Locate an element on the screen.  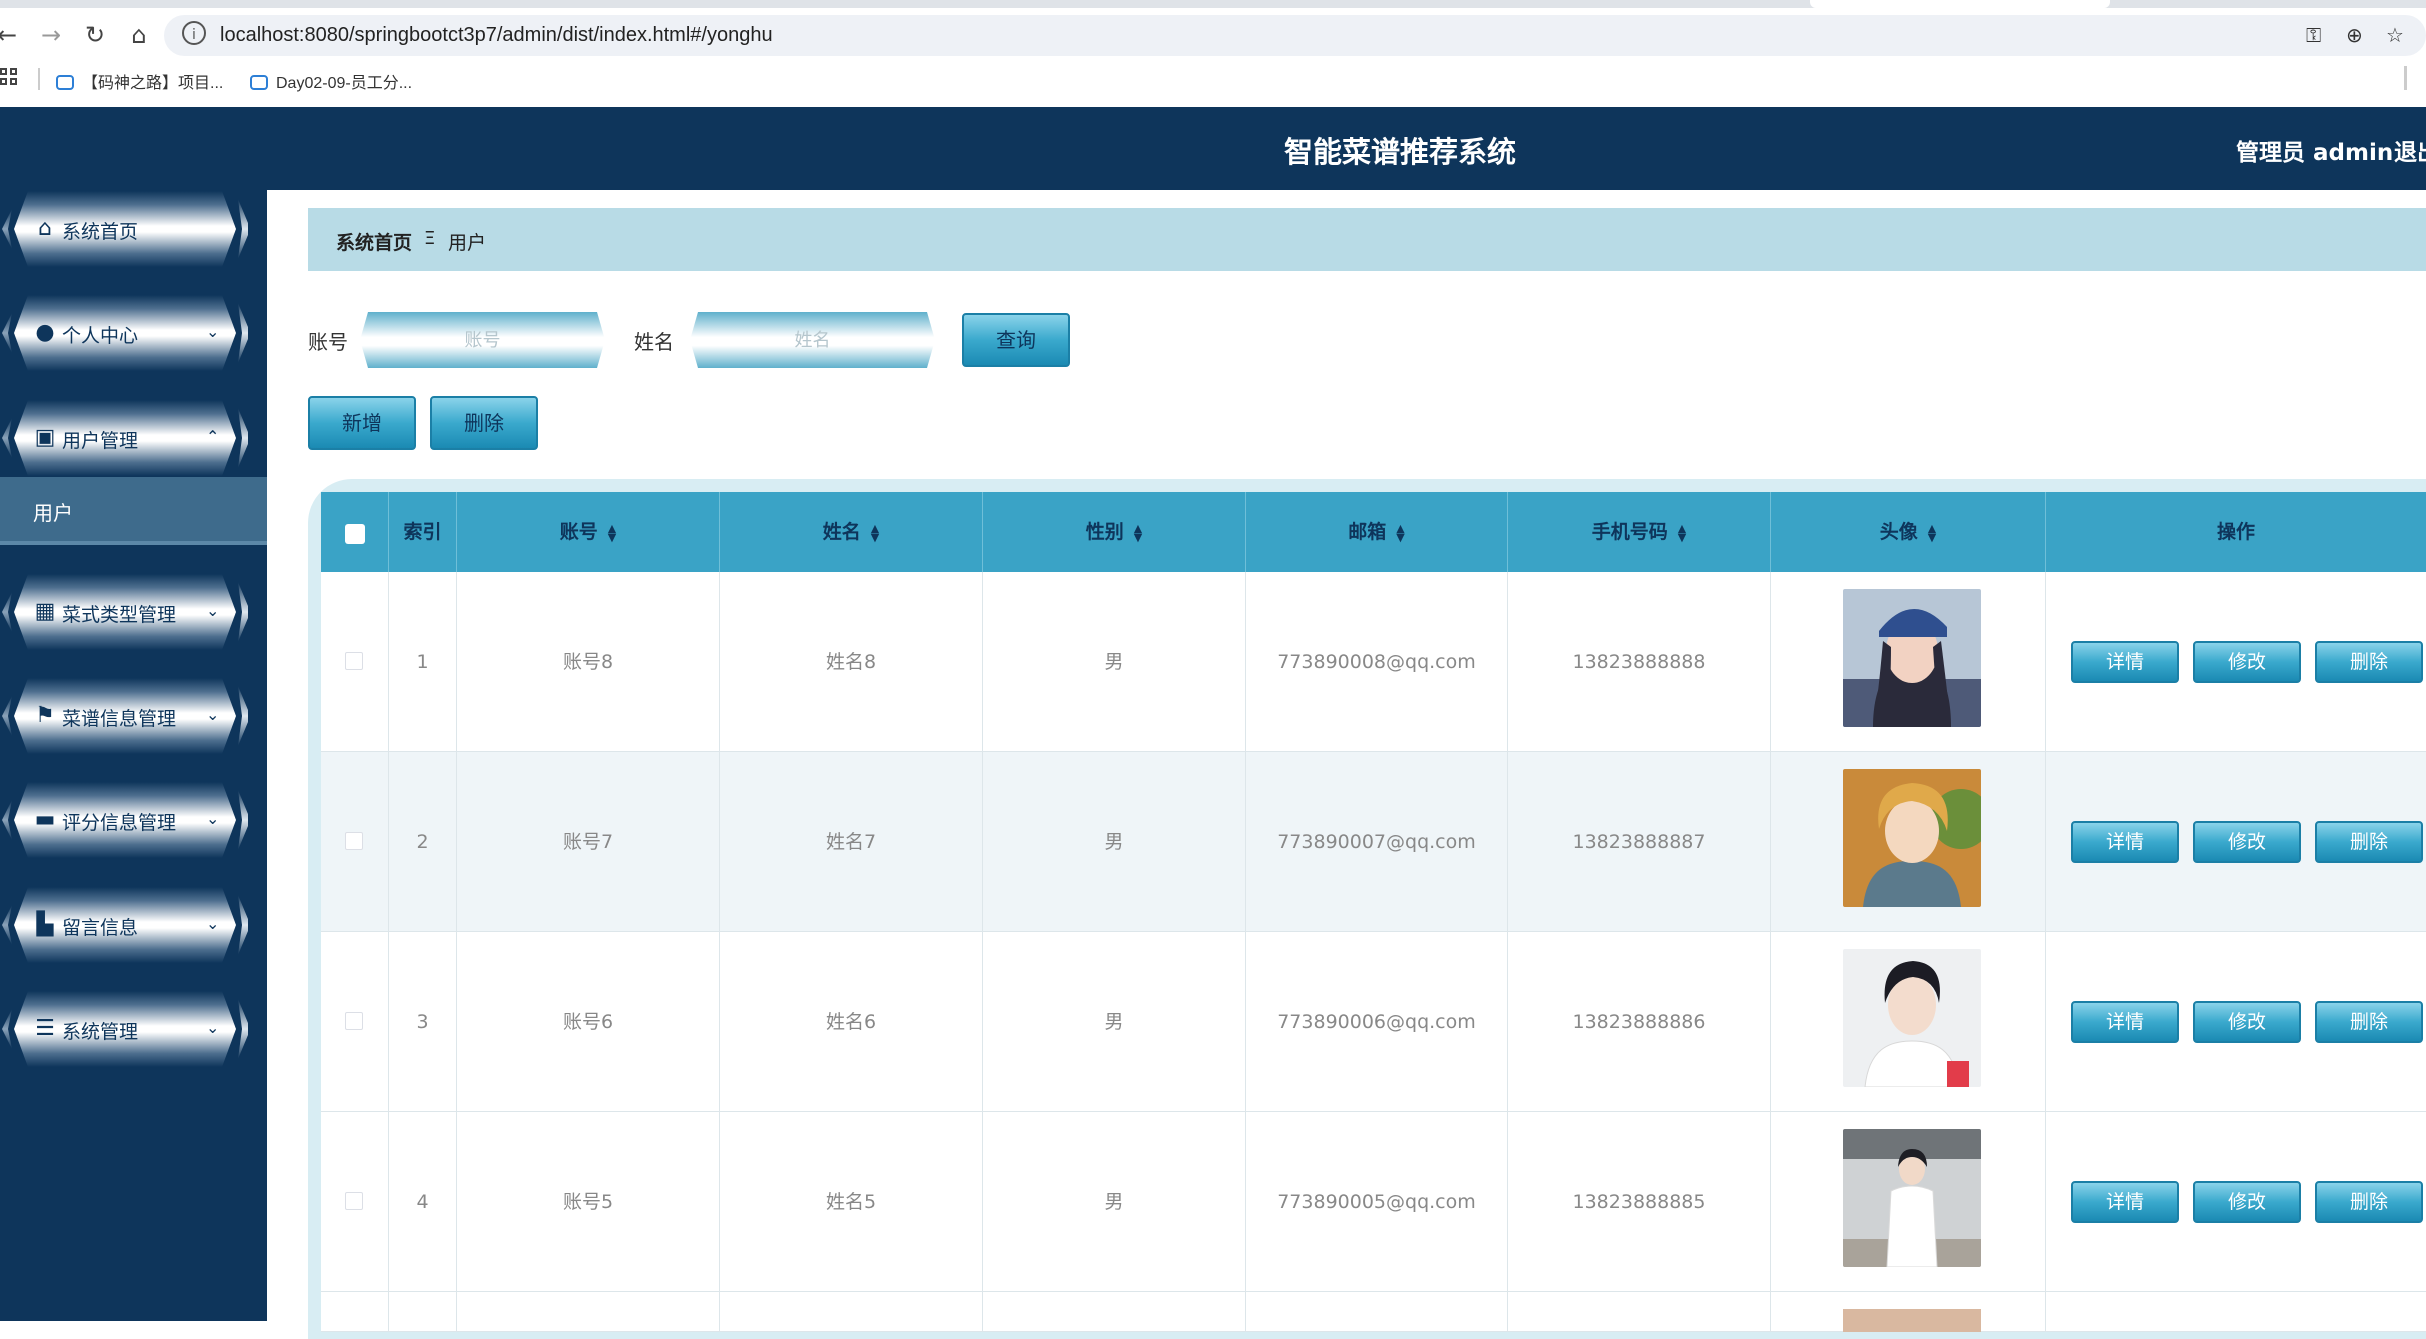
sidebar-item-user-management: ▣ 用户管理 ⌃ is located at coordinates (125, 438).